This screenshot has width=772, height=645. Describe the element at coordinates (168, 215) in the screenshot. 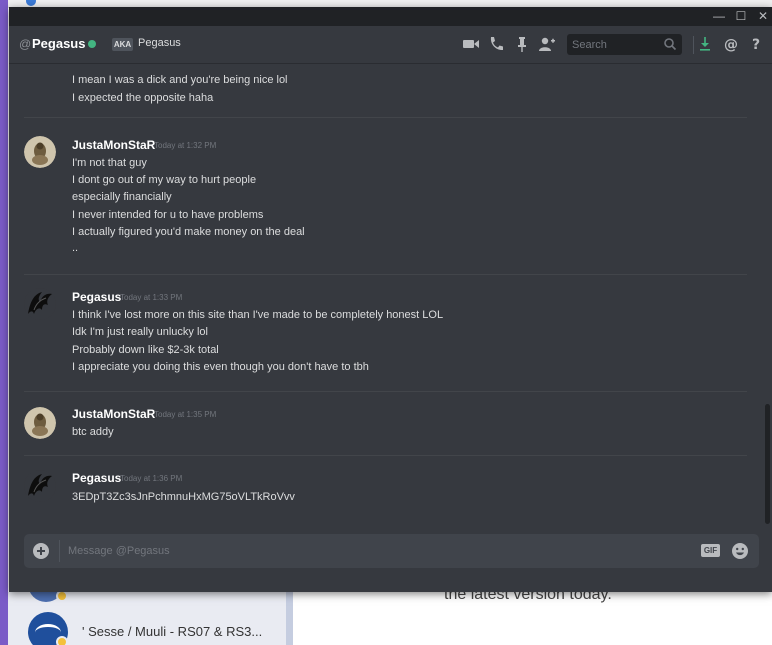

I see `message-line: I never intended for u to have problems` at that location.